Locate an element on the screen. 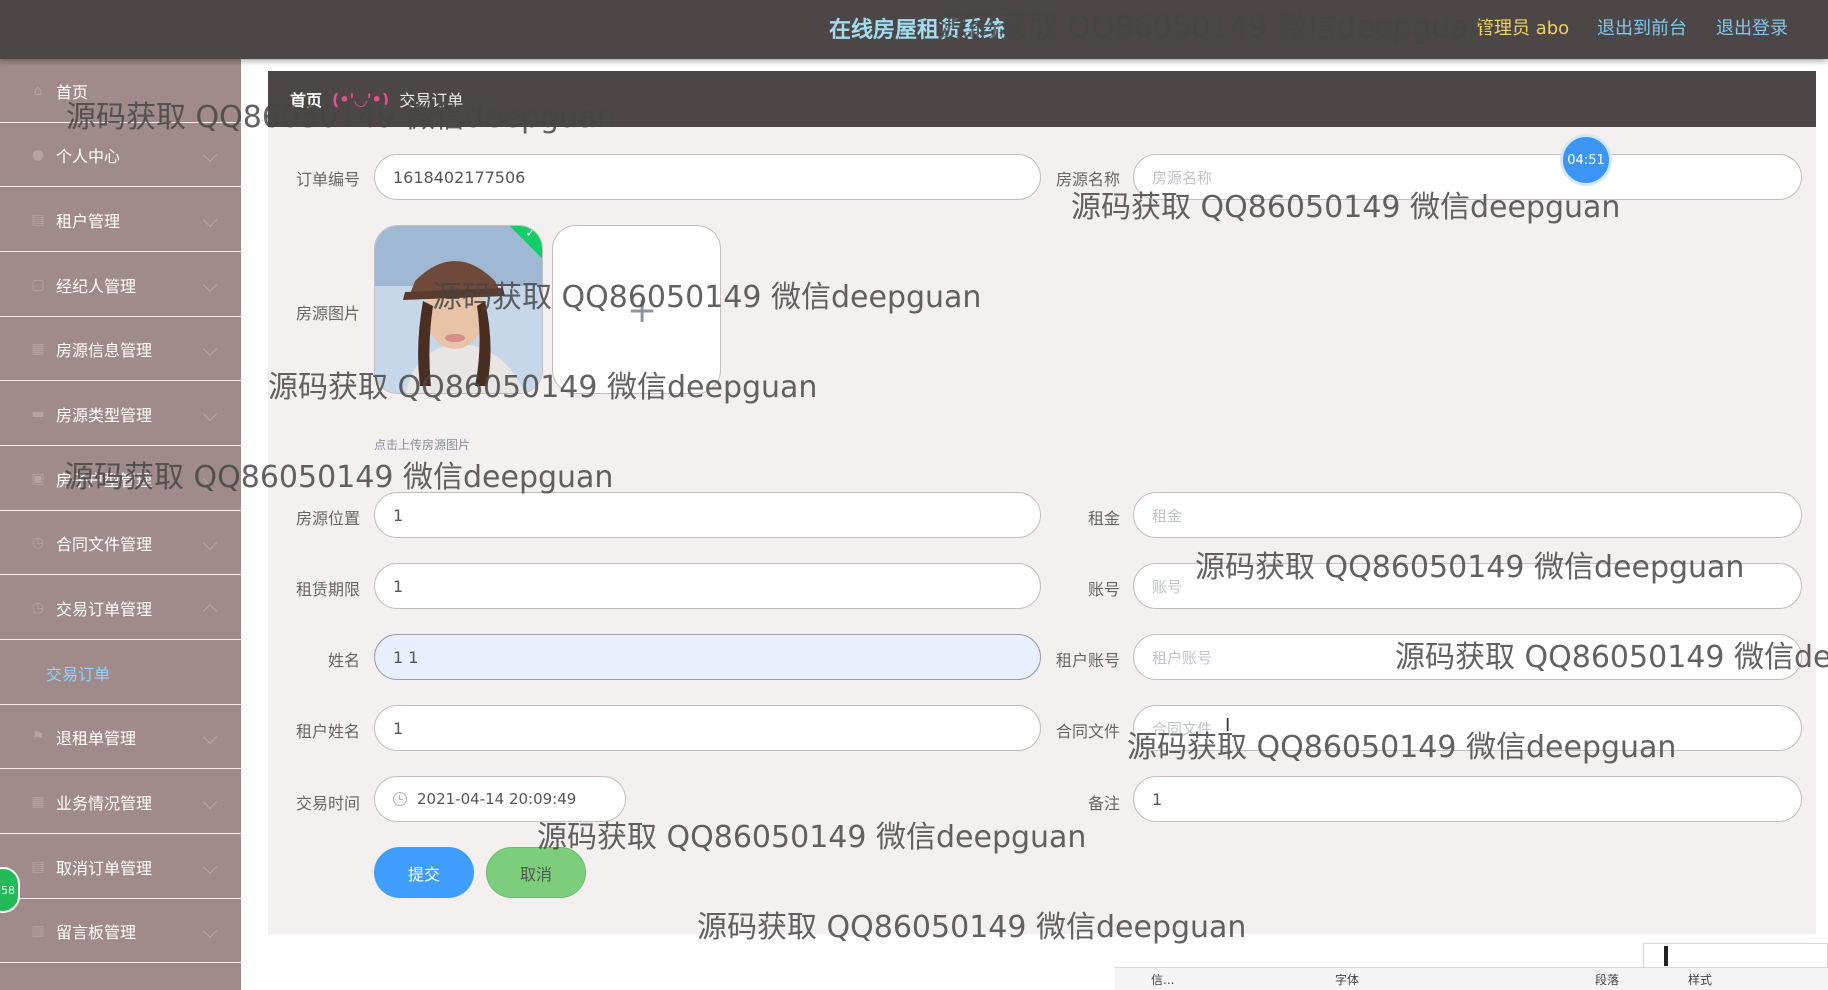 The image size is (1828, 990). word-toolbar-strip is located at coordinates (1735, 956).